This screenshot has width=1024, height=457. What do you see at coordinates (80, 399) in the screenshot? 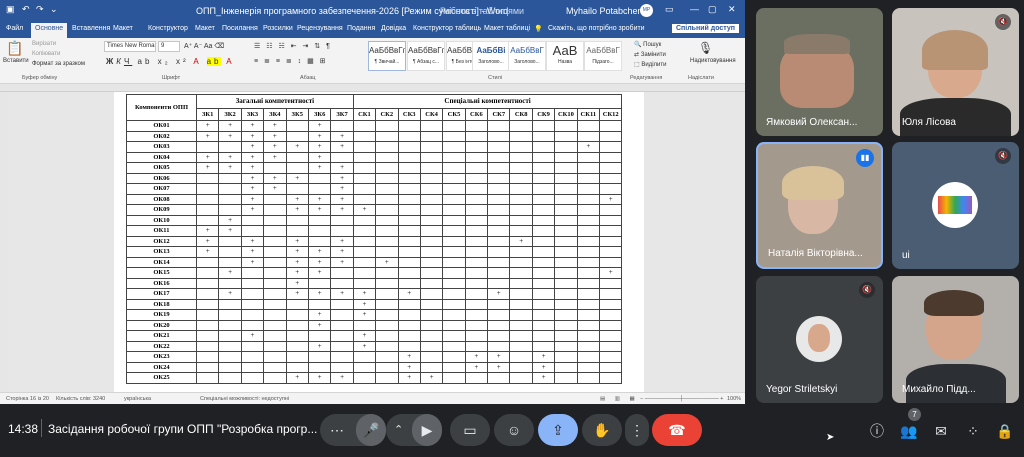
I see `word-count: Кількість слів: 3240` at bounding box center [80, 399].